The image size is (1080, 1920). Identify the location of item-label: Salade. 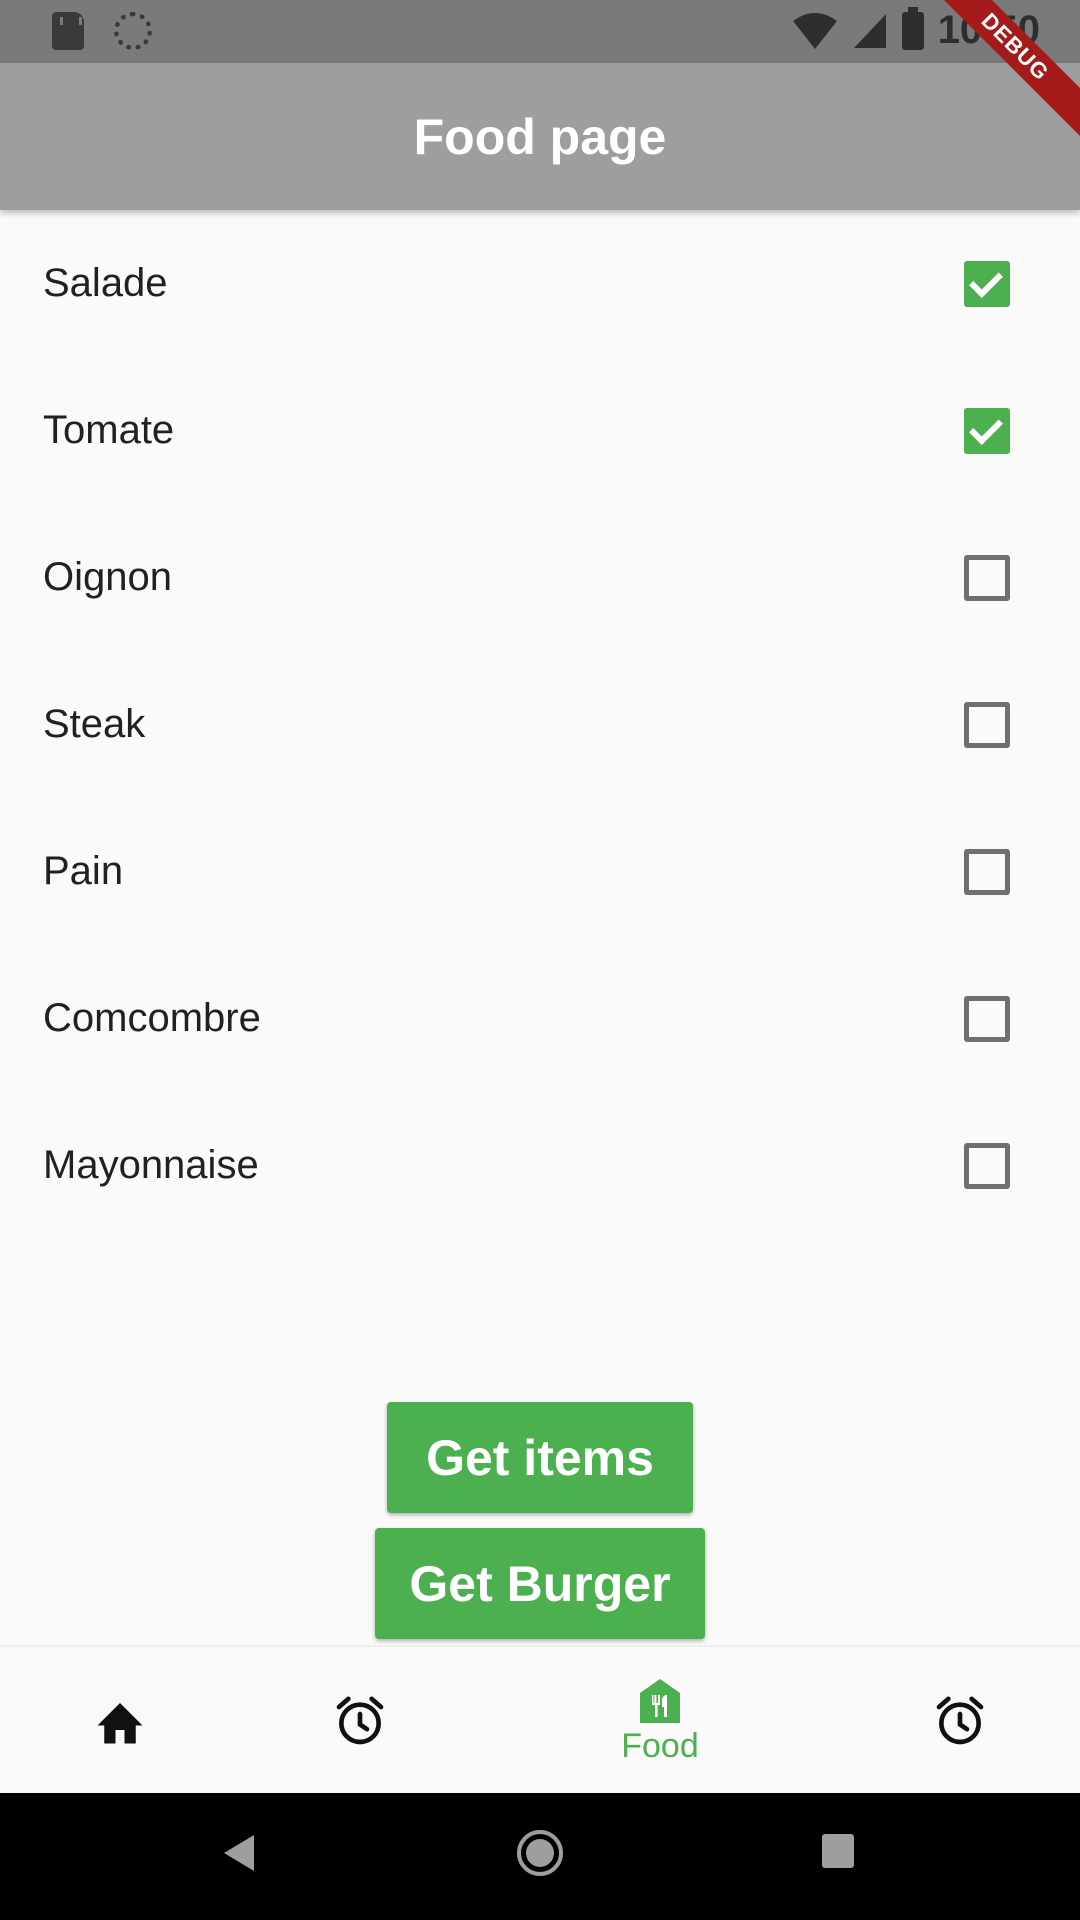
(105, 283).